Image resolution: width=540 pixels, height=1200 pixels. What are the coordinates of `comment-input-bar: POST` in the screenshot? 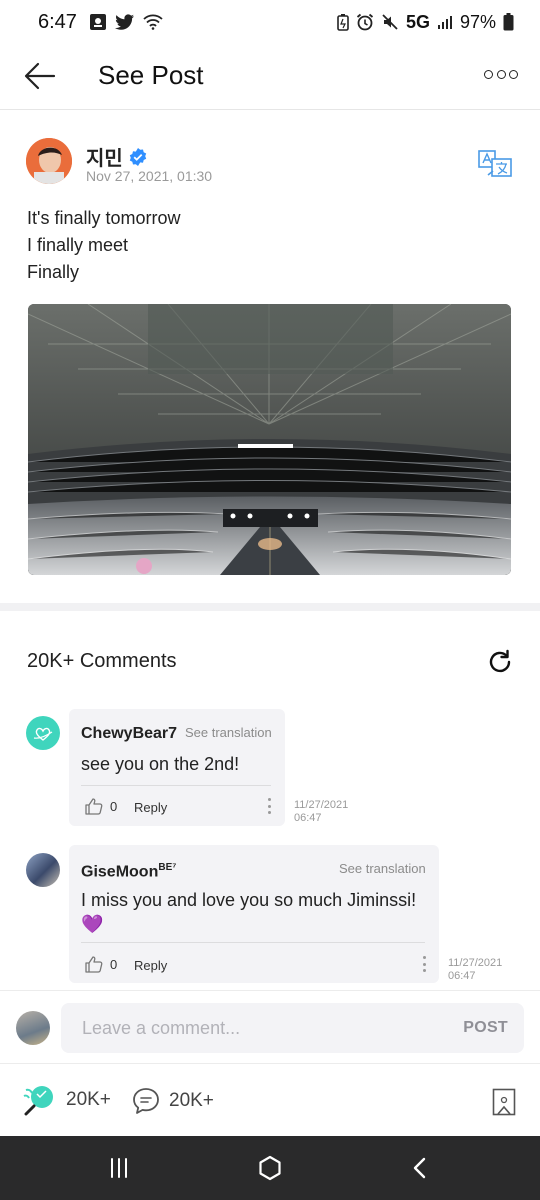 It's located at (270, 1027).